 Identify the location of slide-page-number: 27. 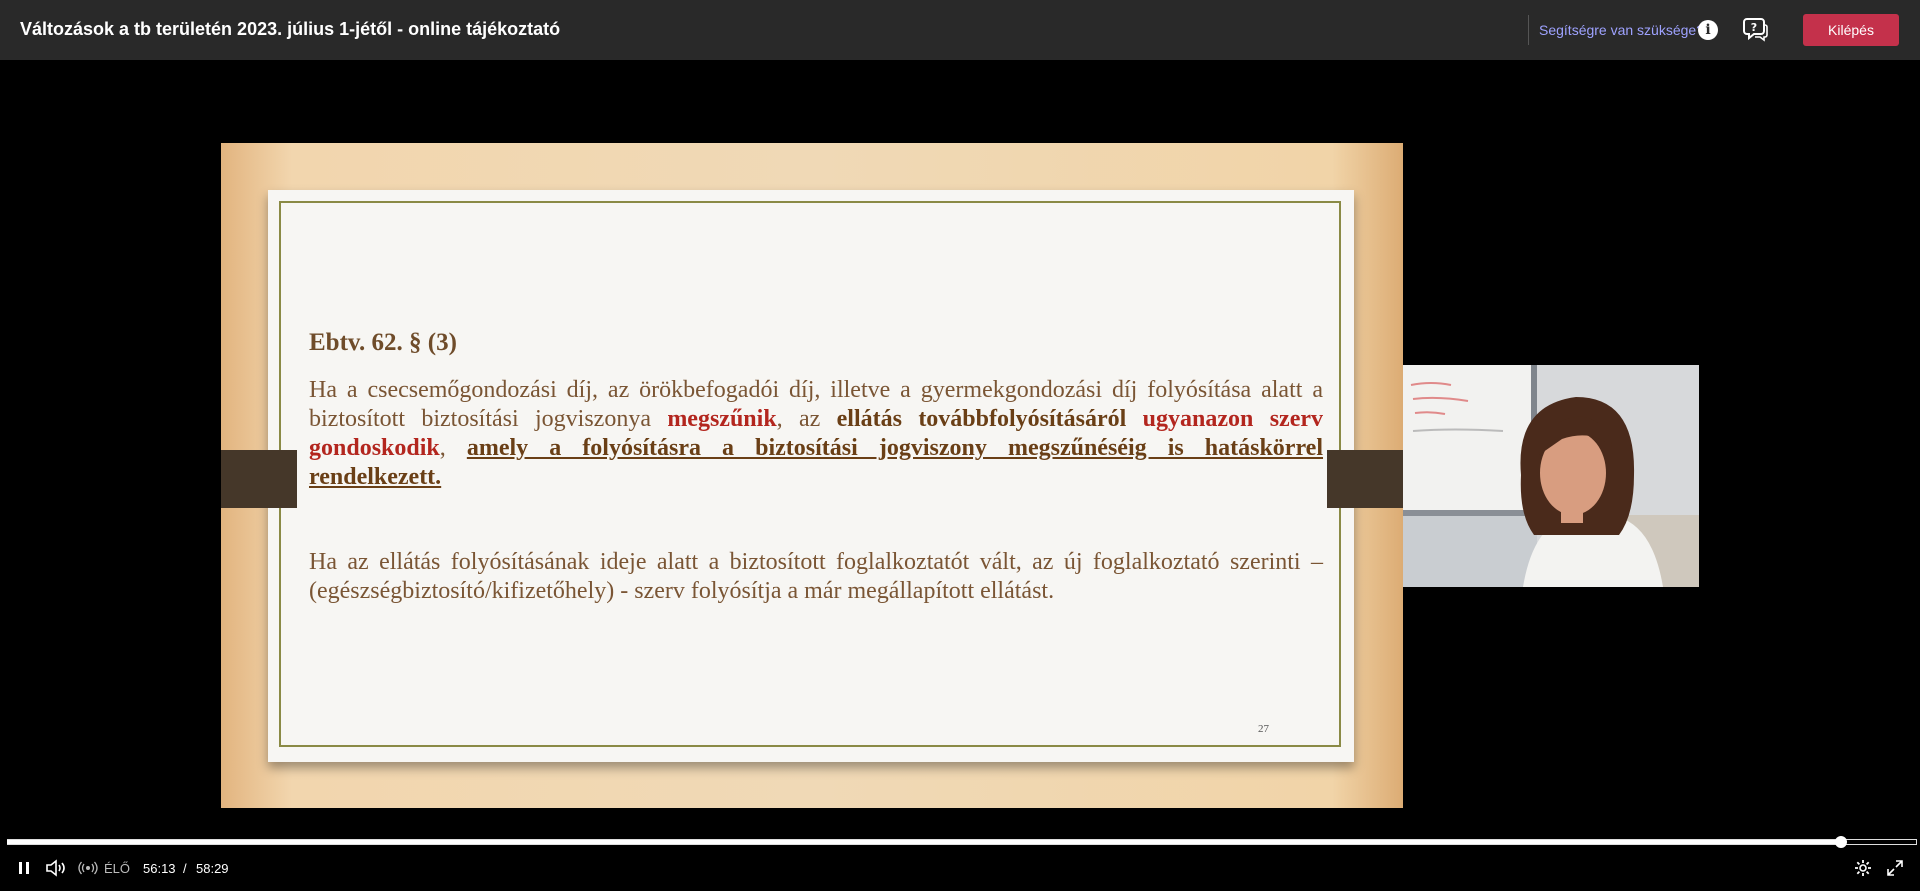
(1263, 729).